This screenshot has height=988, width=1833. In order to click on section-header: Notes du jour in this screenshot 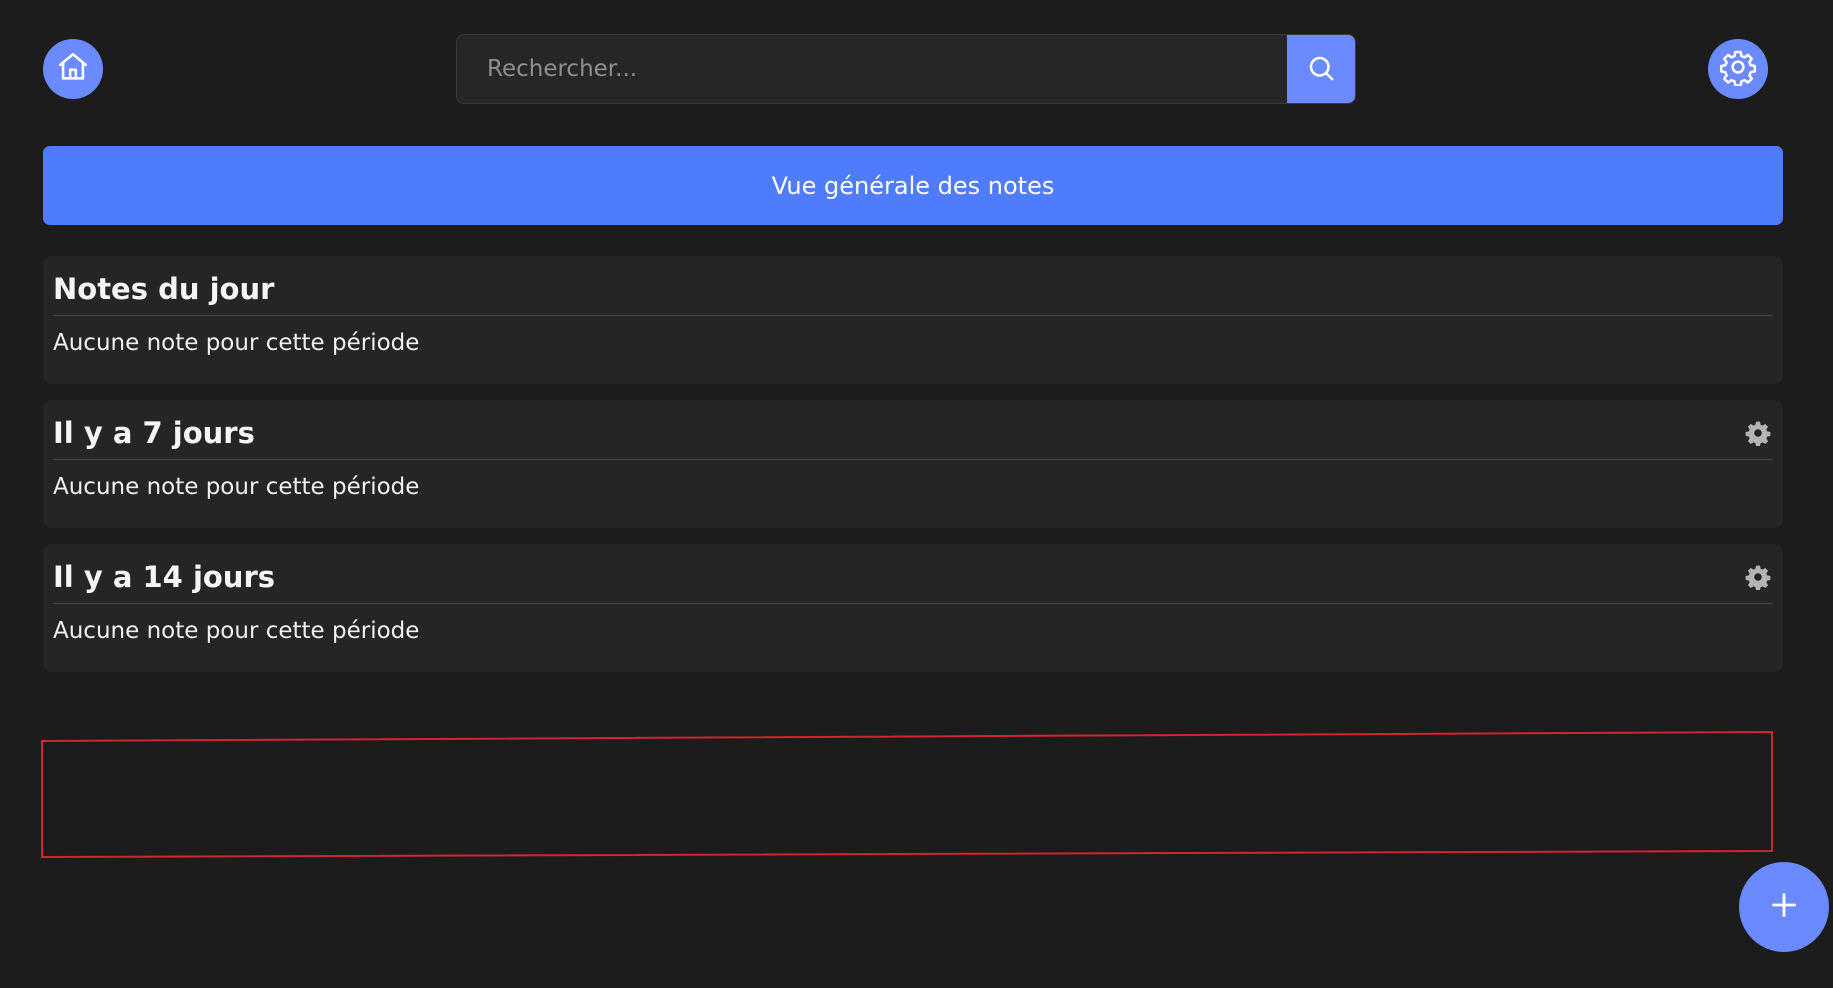, I will do `click(913, 286)`.